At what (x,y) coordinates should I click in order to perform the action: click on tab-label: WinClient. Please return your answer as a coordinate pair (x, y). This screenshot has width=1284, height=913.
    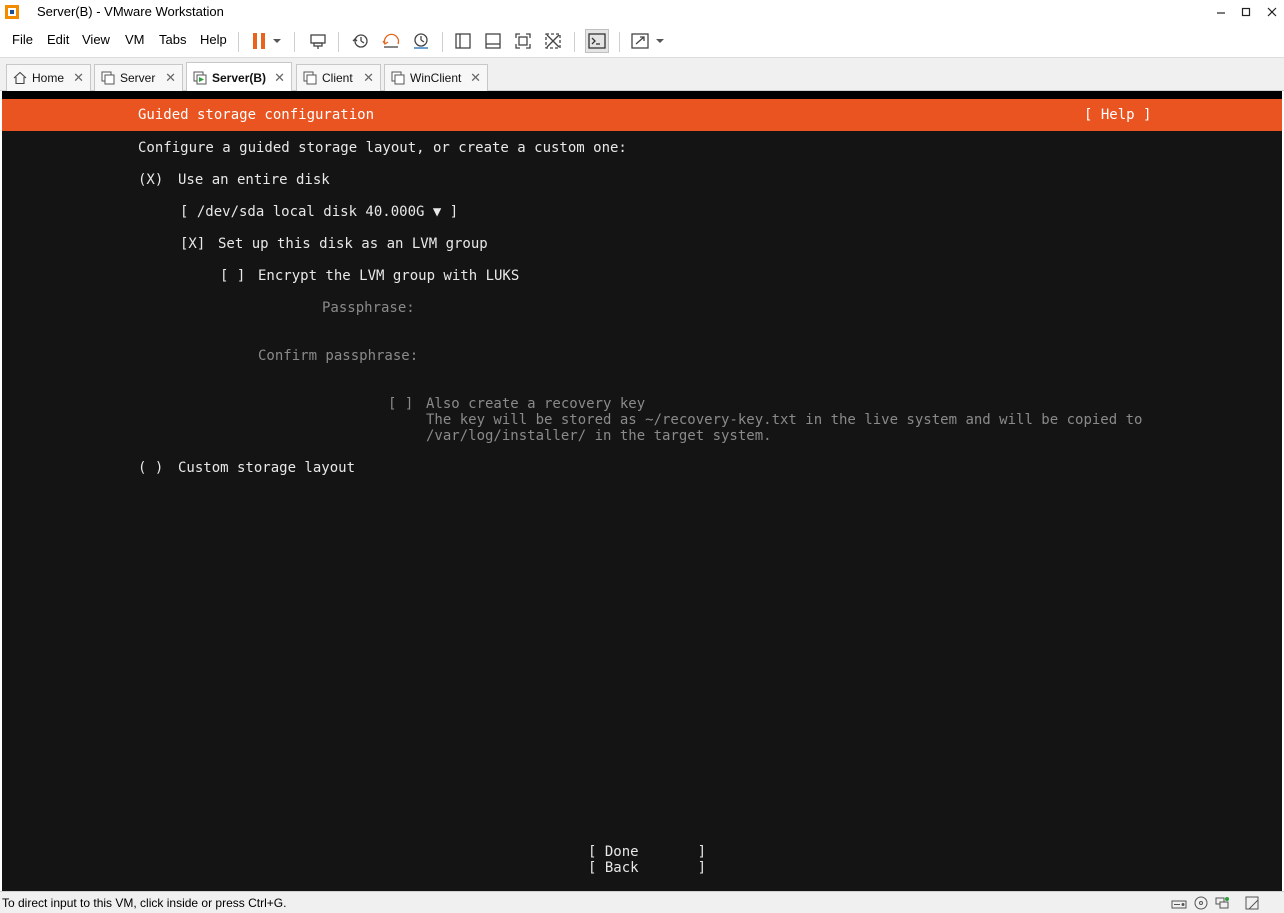
    Looking at the image, I should click on (436, 78).